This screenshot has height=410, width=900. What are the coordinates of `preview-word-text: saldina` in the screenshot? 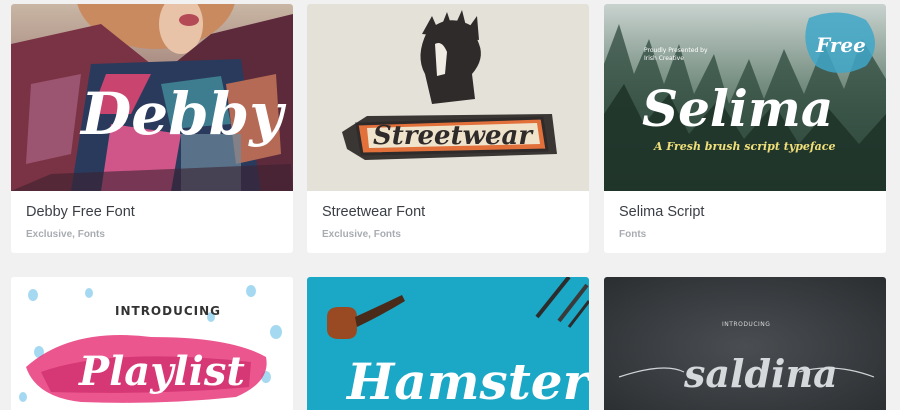 It's located at (760, 373).